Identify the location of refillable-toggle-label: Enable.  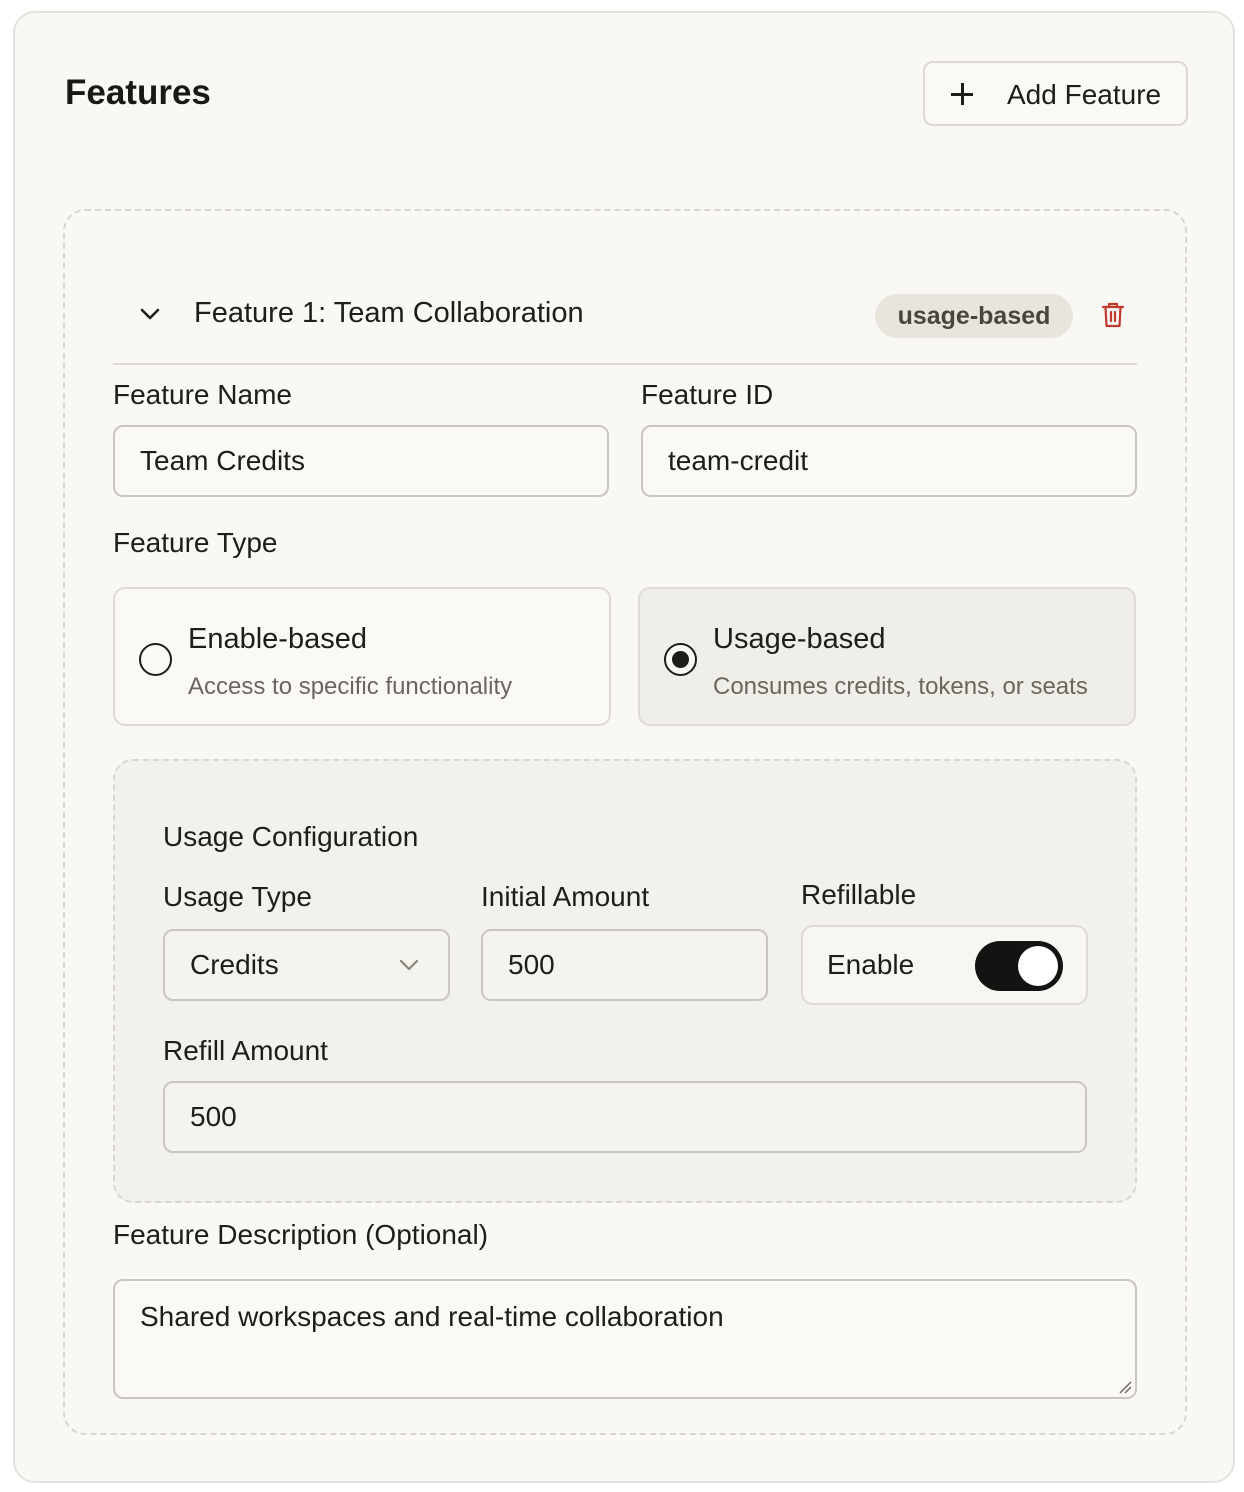
(871, 964).